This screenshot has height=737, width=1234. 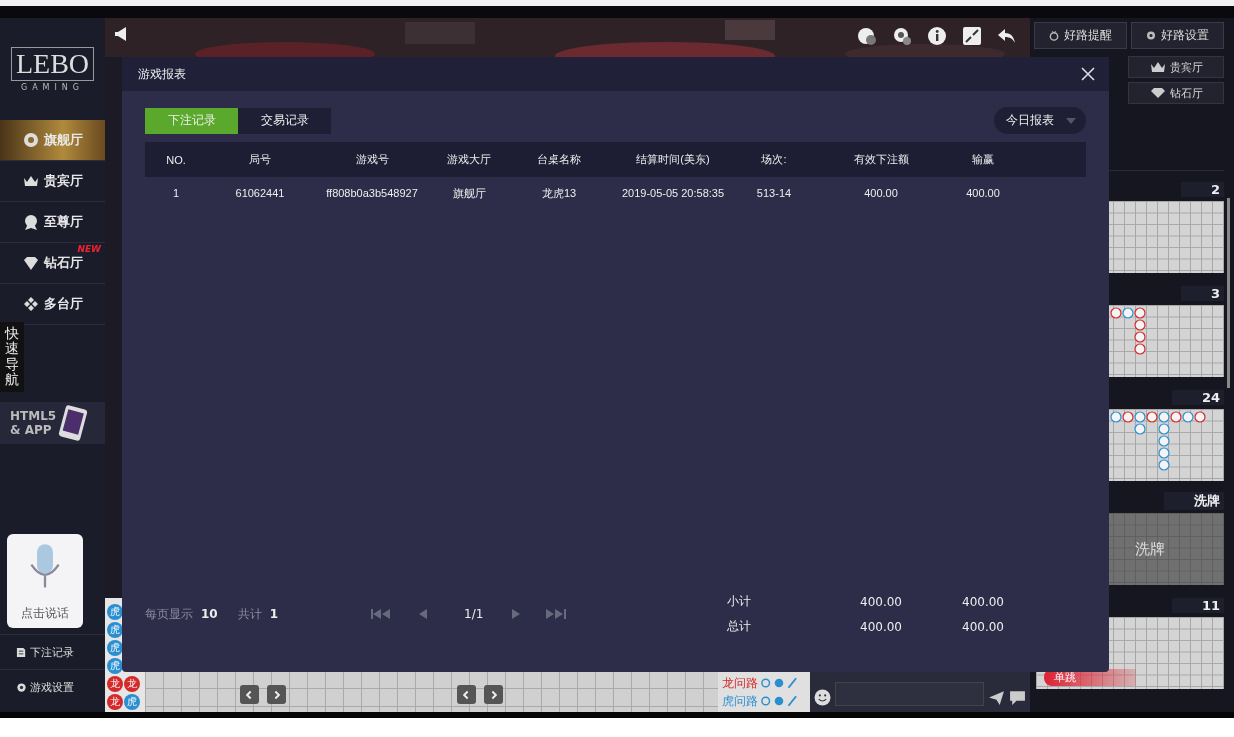 What do you see at coordinates (45, 613) in the screenshot?
I see `voice-label: 点击说话` at bounding box center [45, 613].